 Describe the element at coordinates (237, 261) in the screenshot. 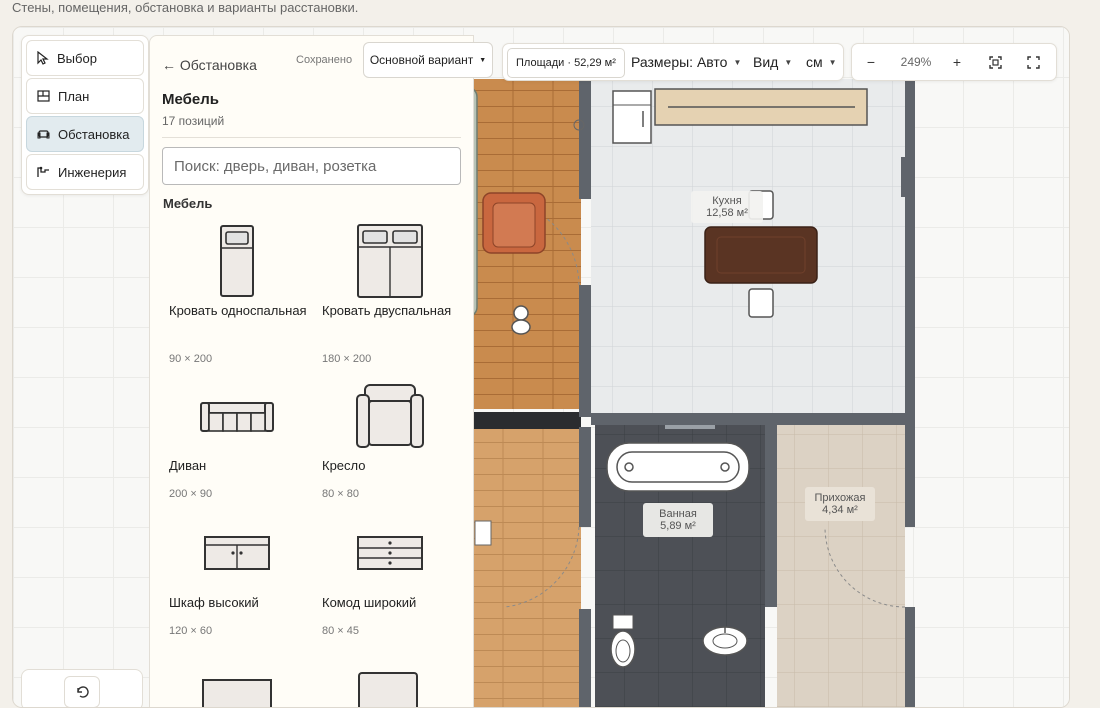

I see `single-bed-icon` at that location.